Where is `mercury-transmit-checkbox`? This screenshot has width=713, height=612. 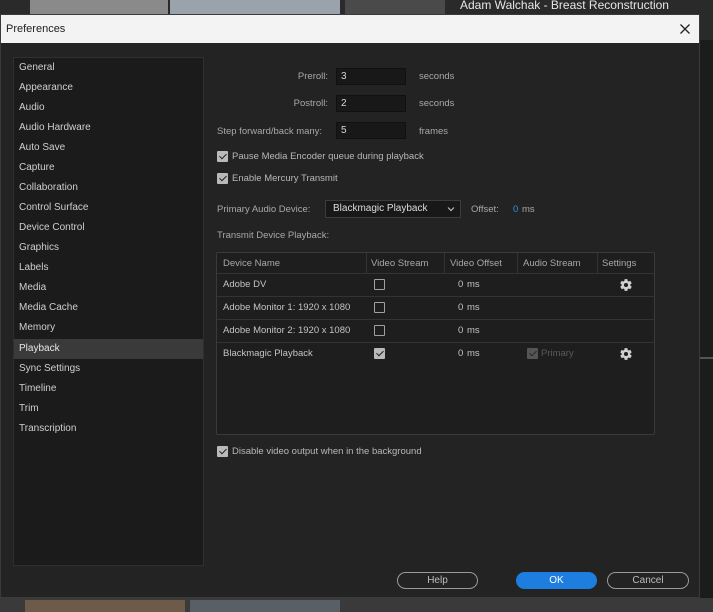 mercury-transmit-checkbox is located at coordinates (222, 178).